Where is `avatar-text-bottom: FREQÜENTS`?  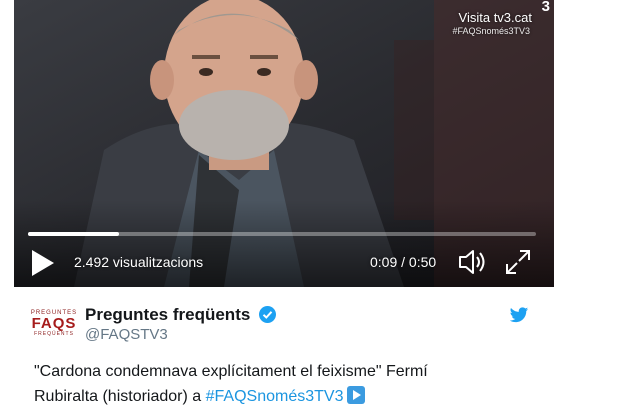
avatar-text-bottom: FREQÜENTS is located at coordinates (54, 334).